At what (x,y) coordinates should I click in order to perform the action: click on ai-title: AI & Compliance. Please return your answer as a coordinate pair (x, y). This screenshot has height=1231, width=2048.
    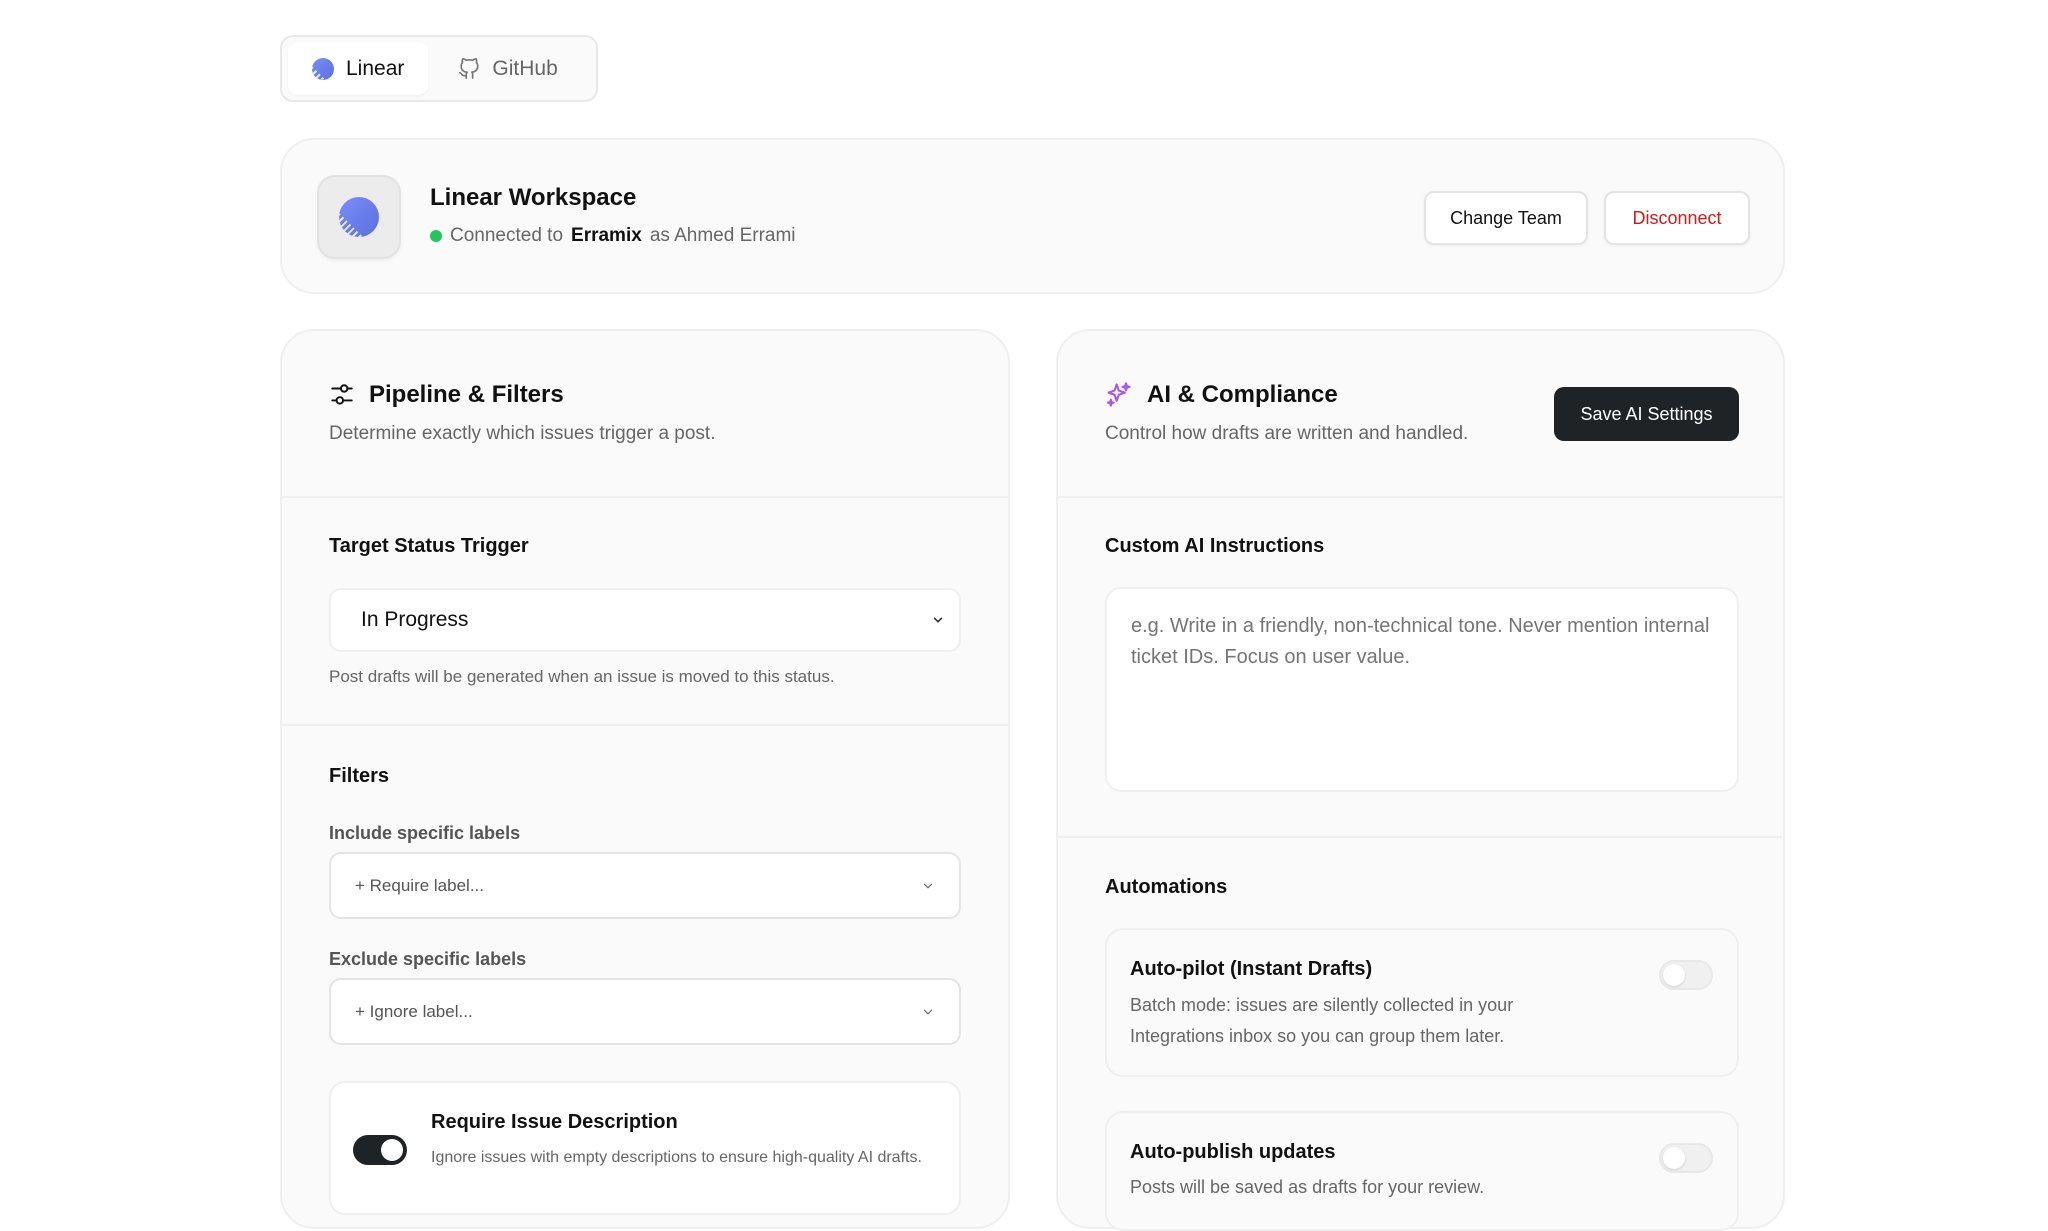
    Looking at the image, I should click on (1221, 395).